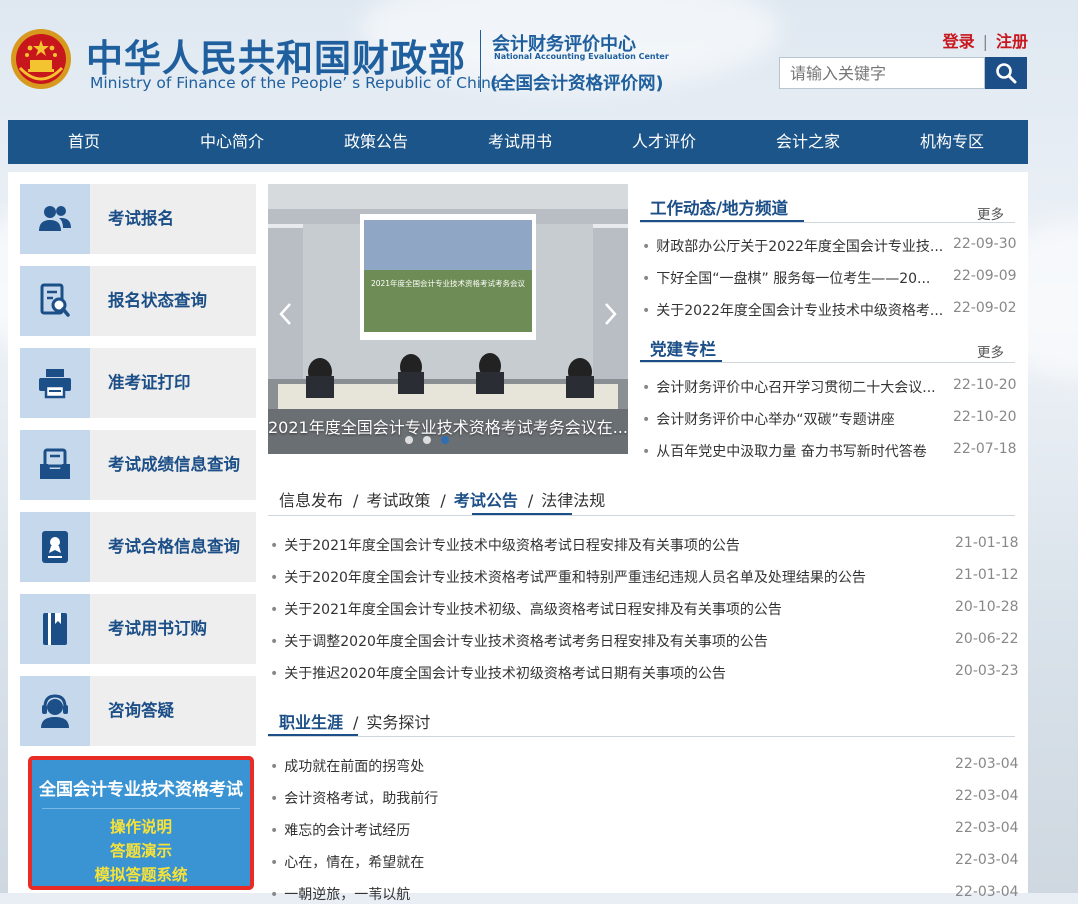 The image size is (1078, 904). What do you see at coordinates (985, 244) in the screenshot?
I see `list-item-date: 22-09-30` at bounding box center [985, 244].